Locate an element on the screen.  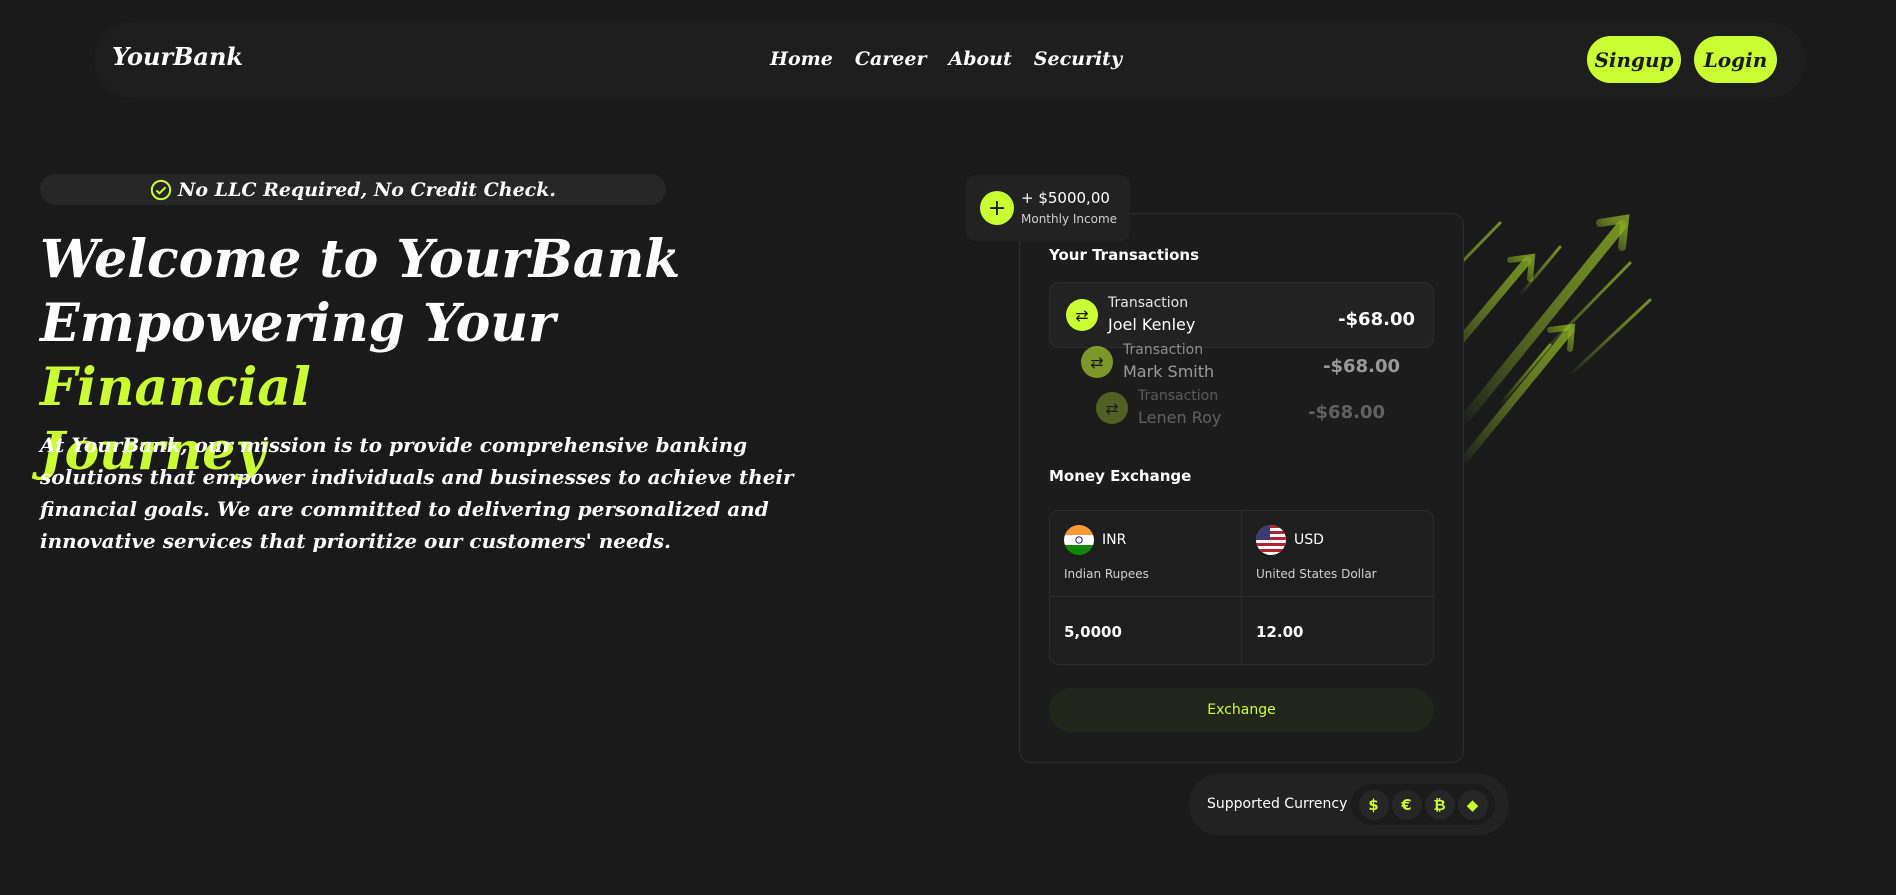
usa-flag-icon is located at coordinates (1271, 540).